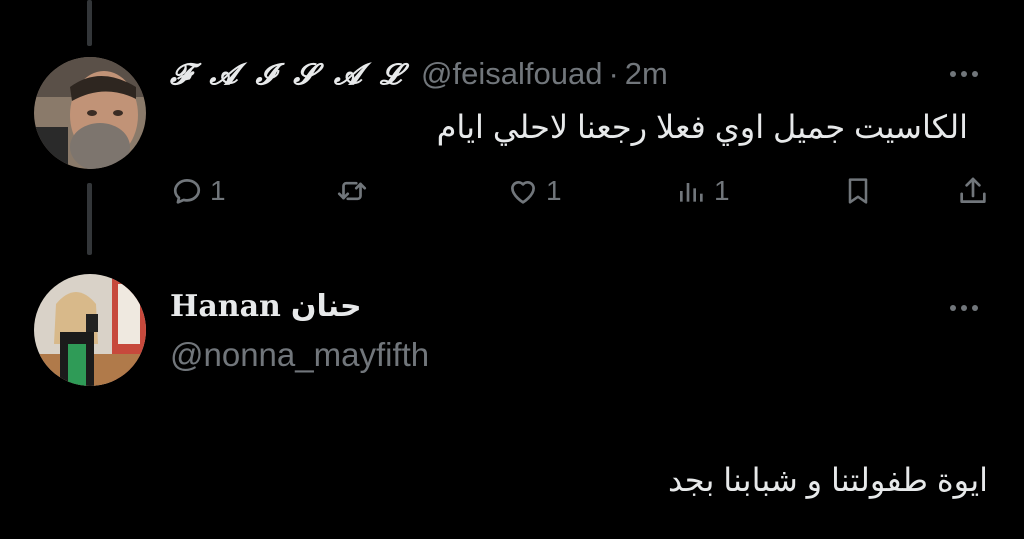 The image size is (1024, 539). What do you see at coordinates (646, 74) in the screenshot?
I see `timestamp: 2m` at bounding box center [646, 74].